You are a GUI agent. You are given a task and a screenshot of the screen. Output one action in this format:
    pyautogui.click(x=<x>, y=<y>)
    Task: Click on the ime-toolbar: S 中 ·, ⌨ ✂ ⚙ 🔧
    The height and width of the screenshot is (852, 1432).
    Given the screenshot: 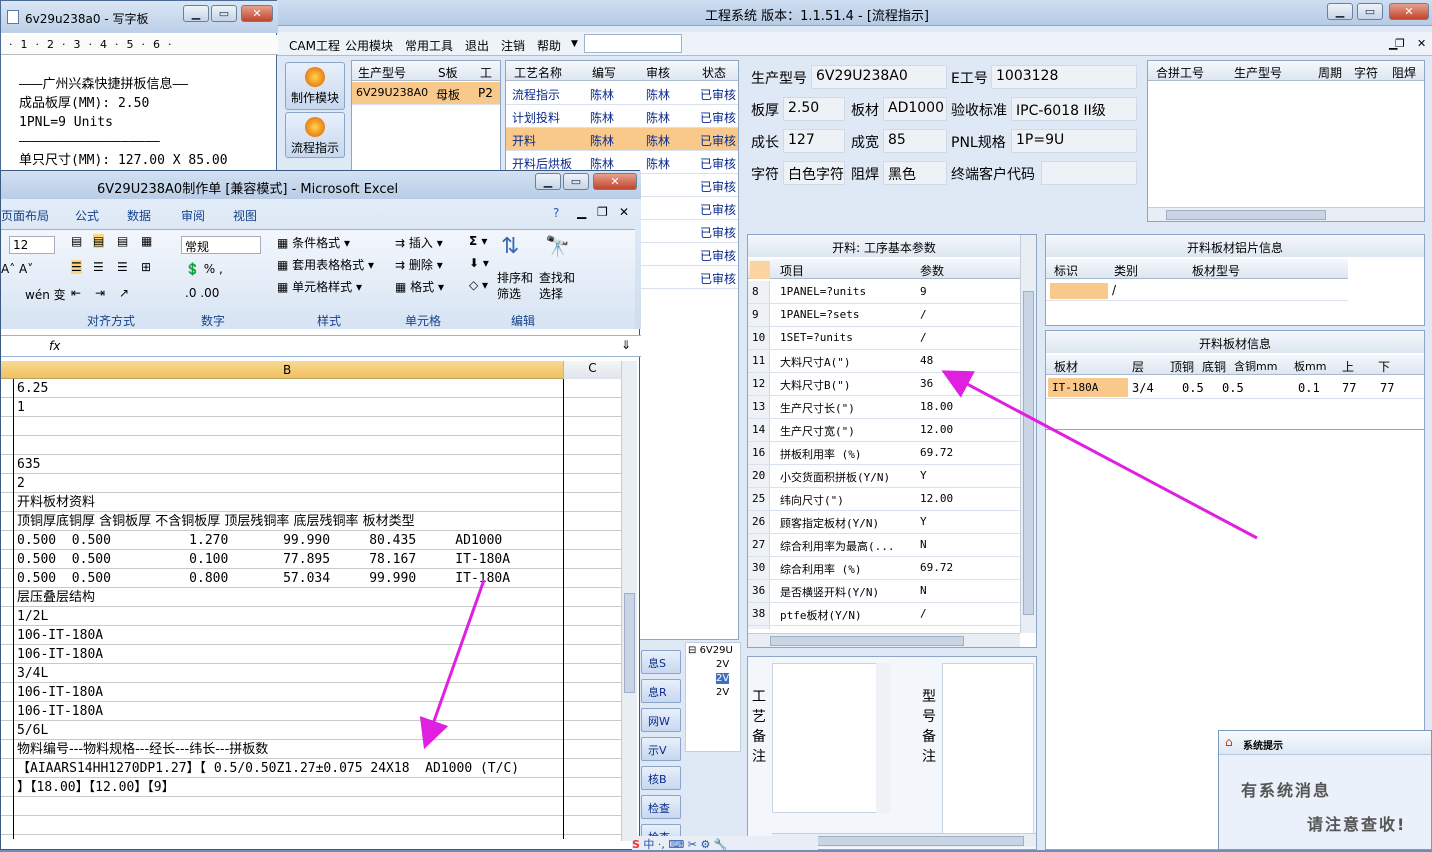 What is the action you would take?
    pyautogui.click(x=725, y=843)
    